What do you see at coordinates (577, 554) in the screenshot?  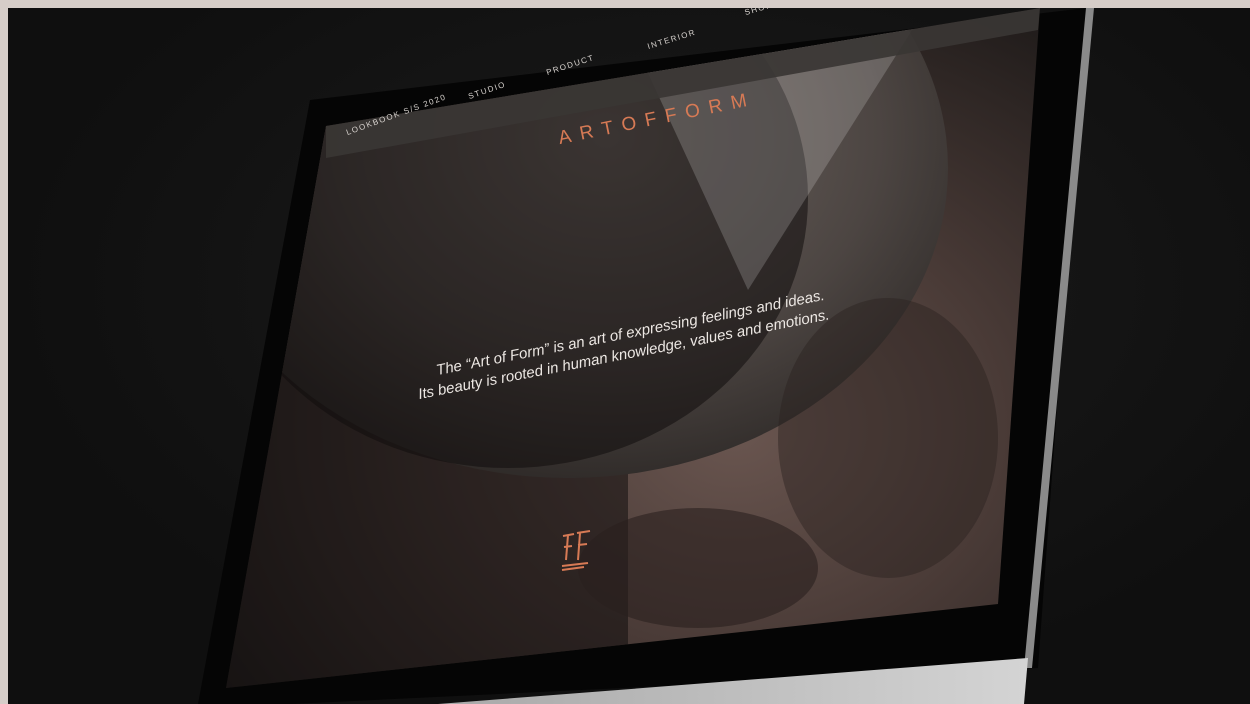 I see `af-monogram-icon` at bounding box center [577, 554].